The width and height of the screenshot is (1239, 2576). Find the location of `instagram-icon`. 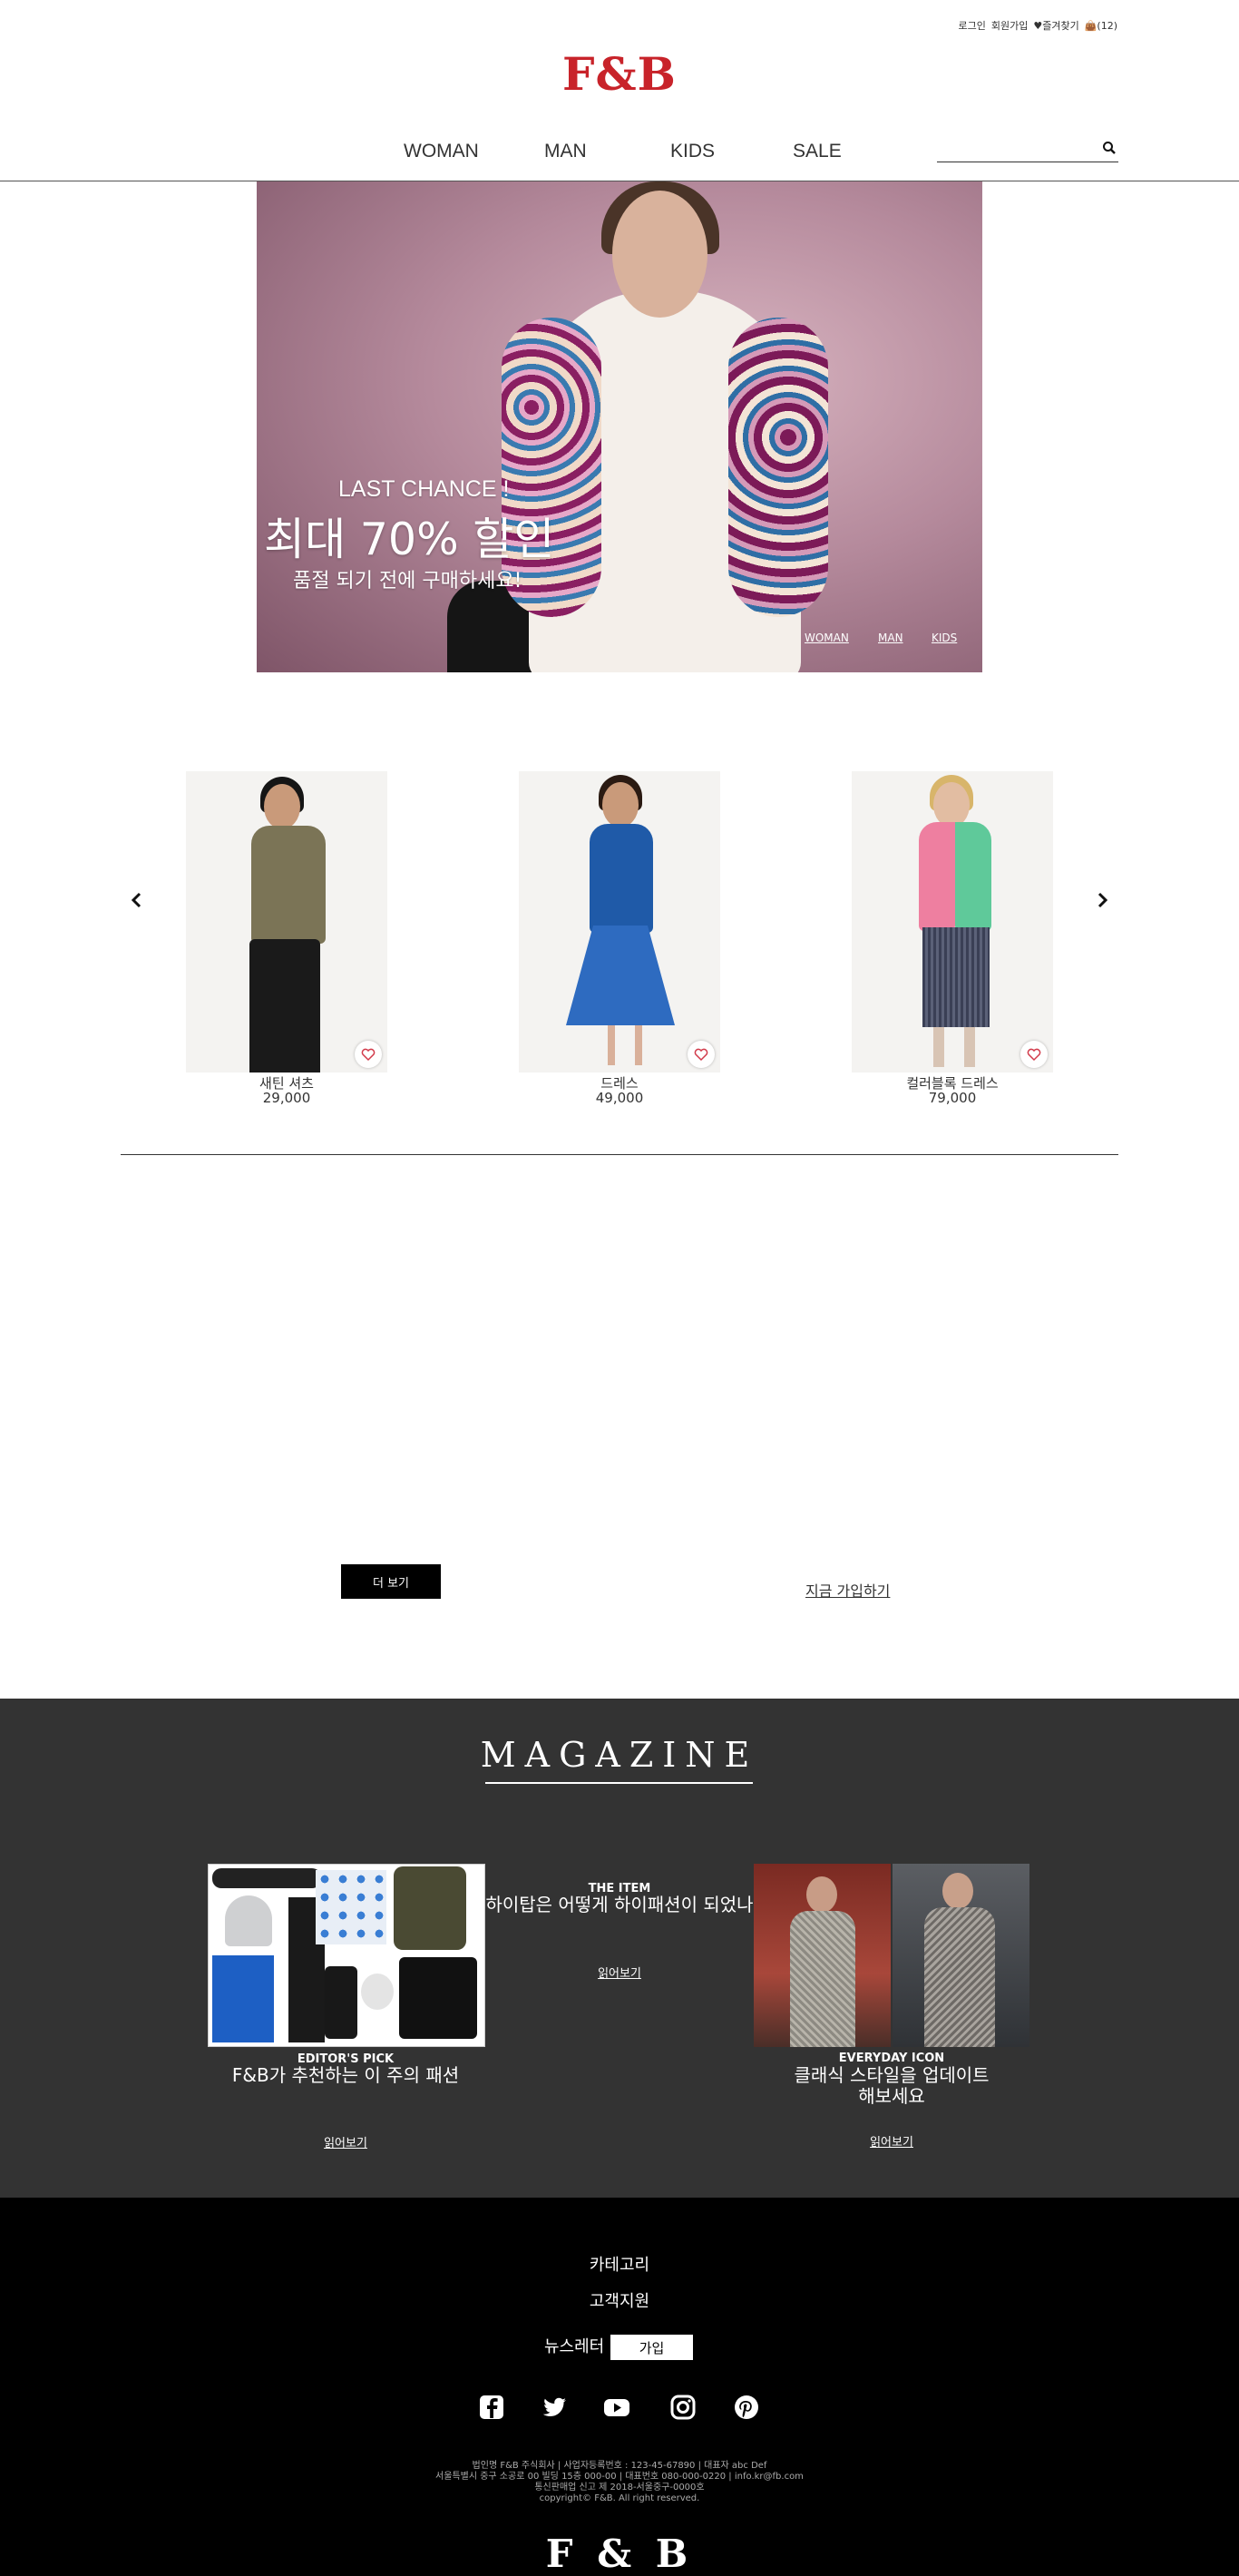

instagram-icon is located at coordinates (683, 2407).